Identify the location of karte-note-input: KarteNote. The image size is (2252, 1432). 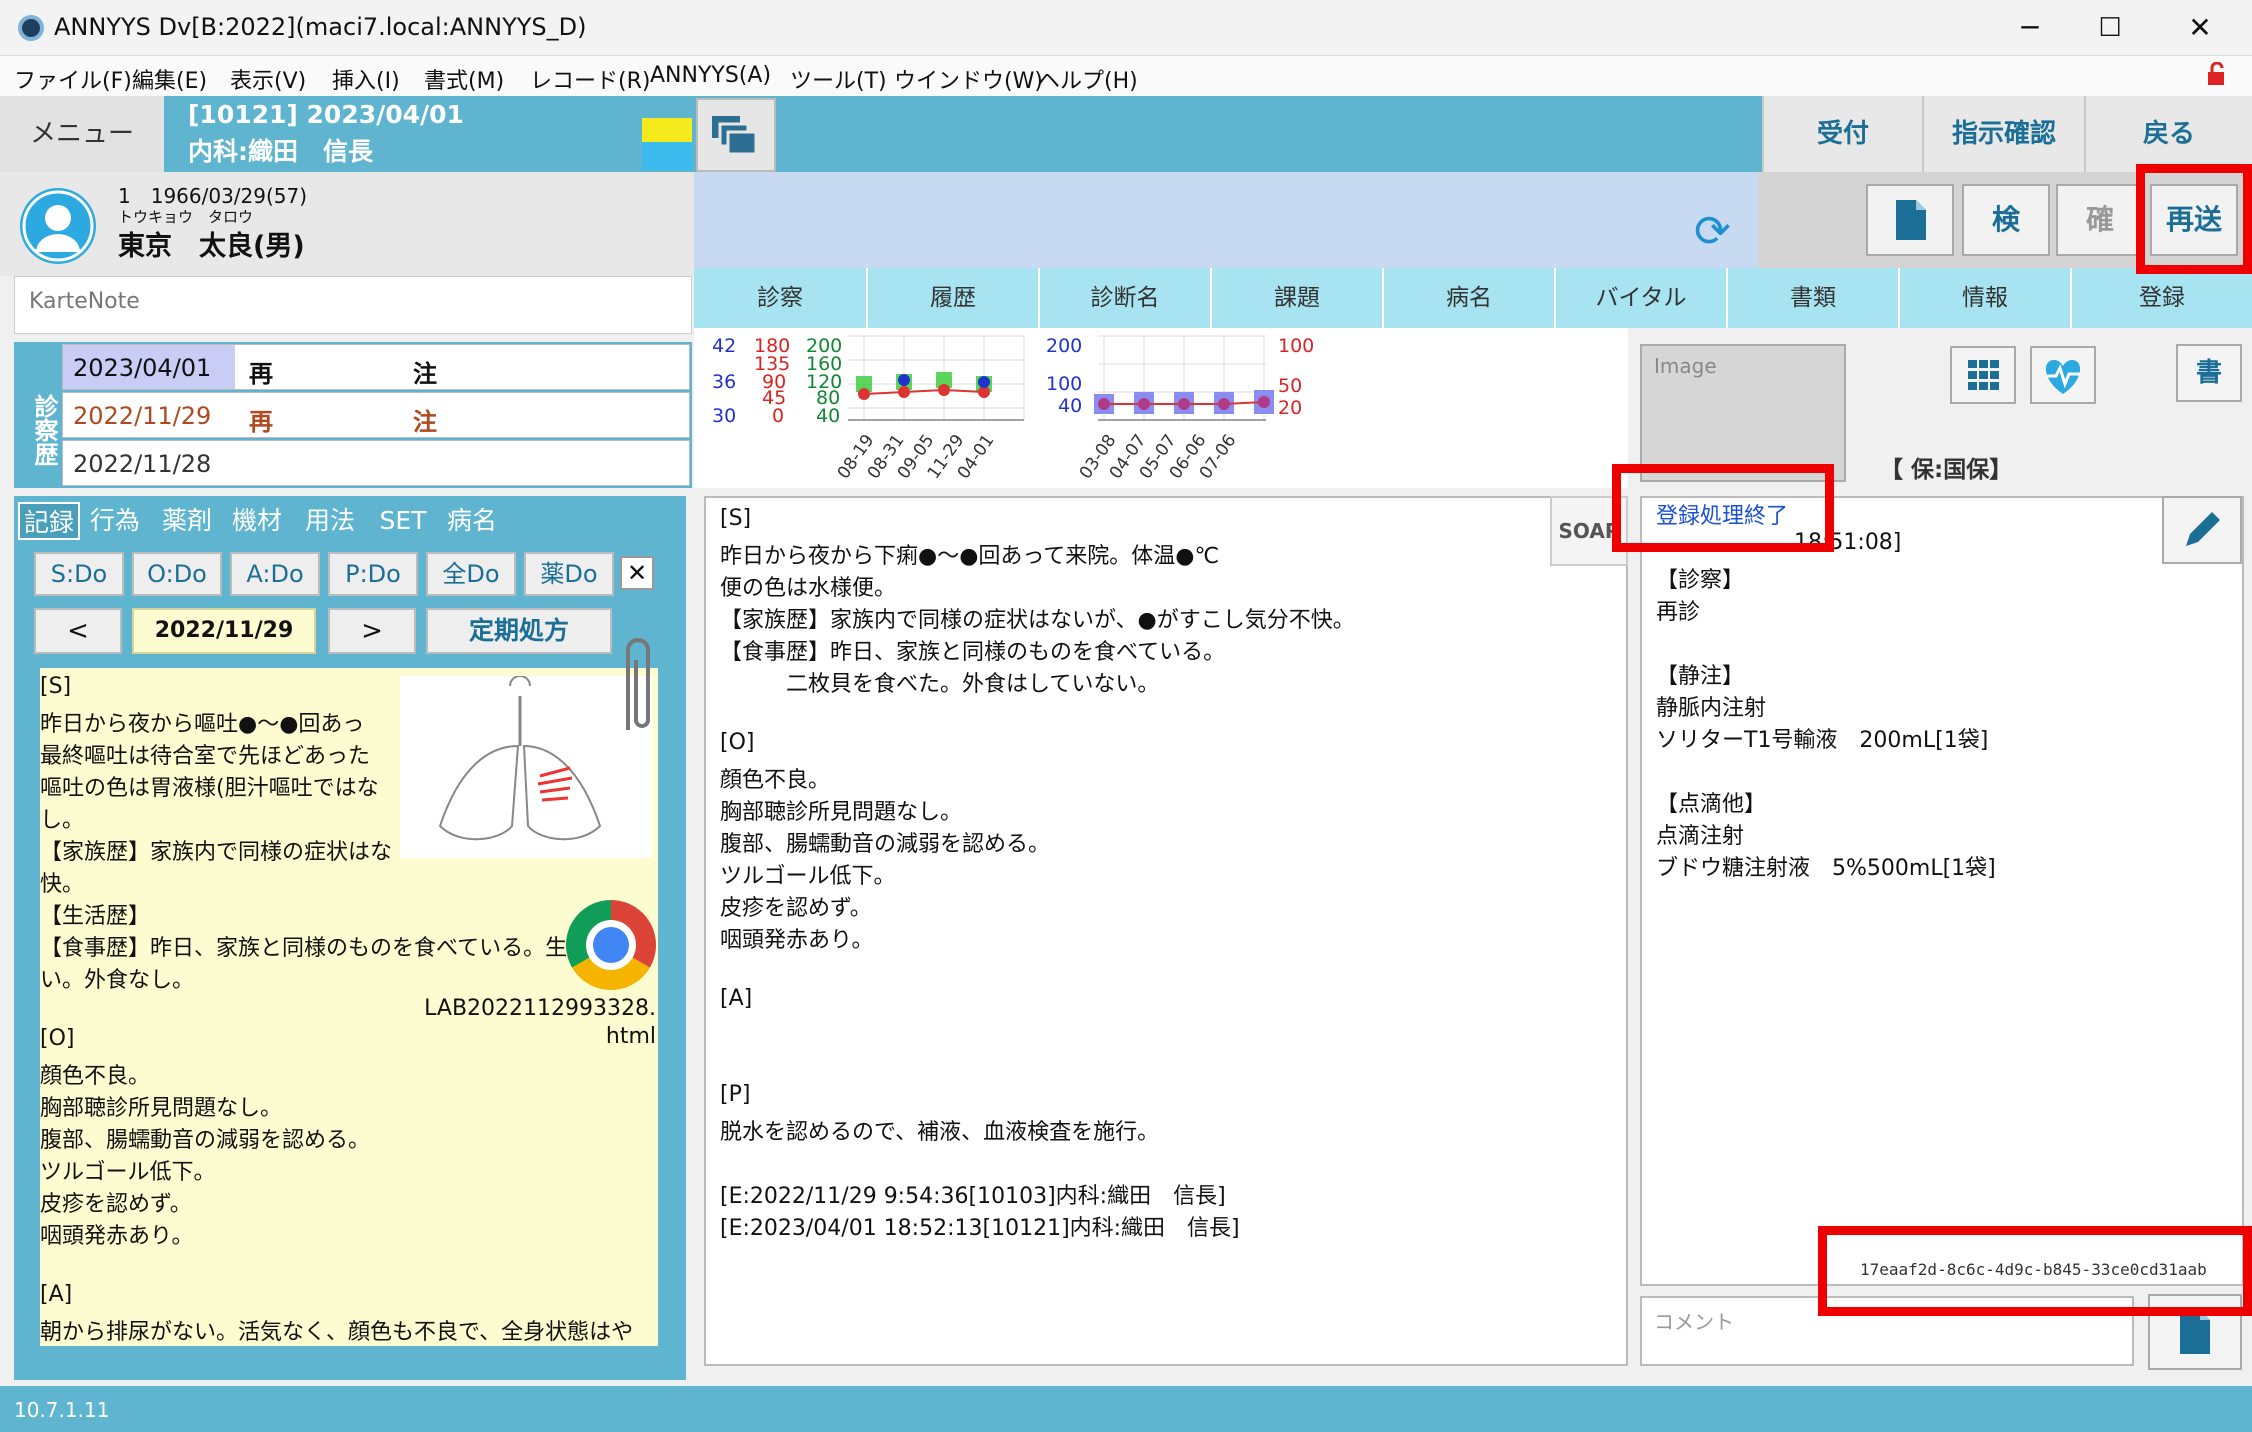
(353, 305).